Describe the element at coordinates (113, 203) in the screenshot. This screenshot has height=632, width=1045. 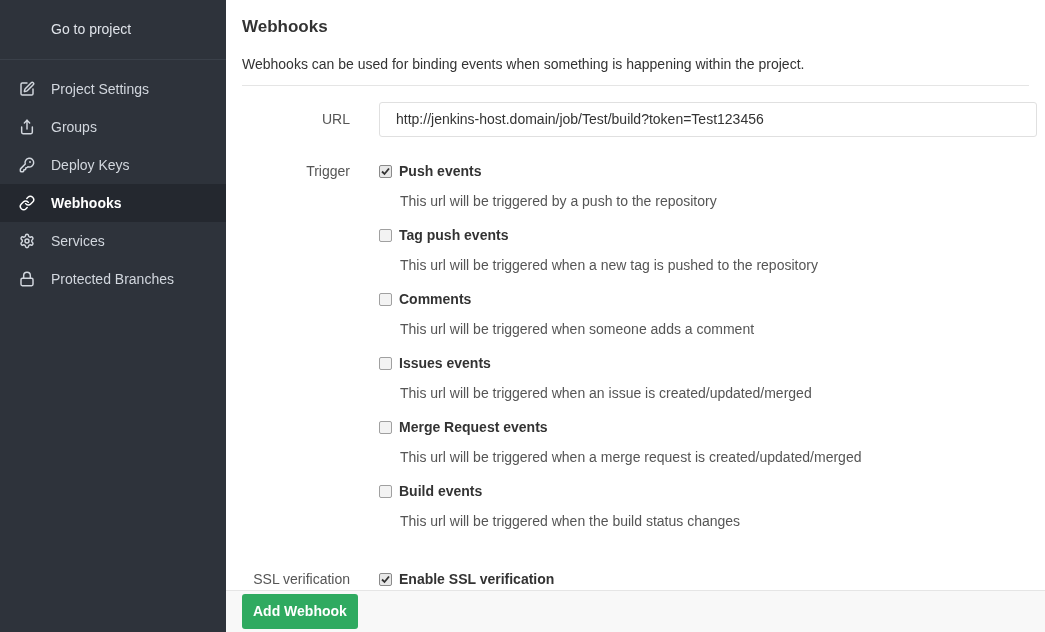
I see `sidebar-item: Webhooks` at that location.